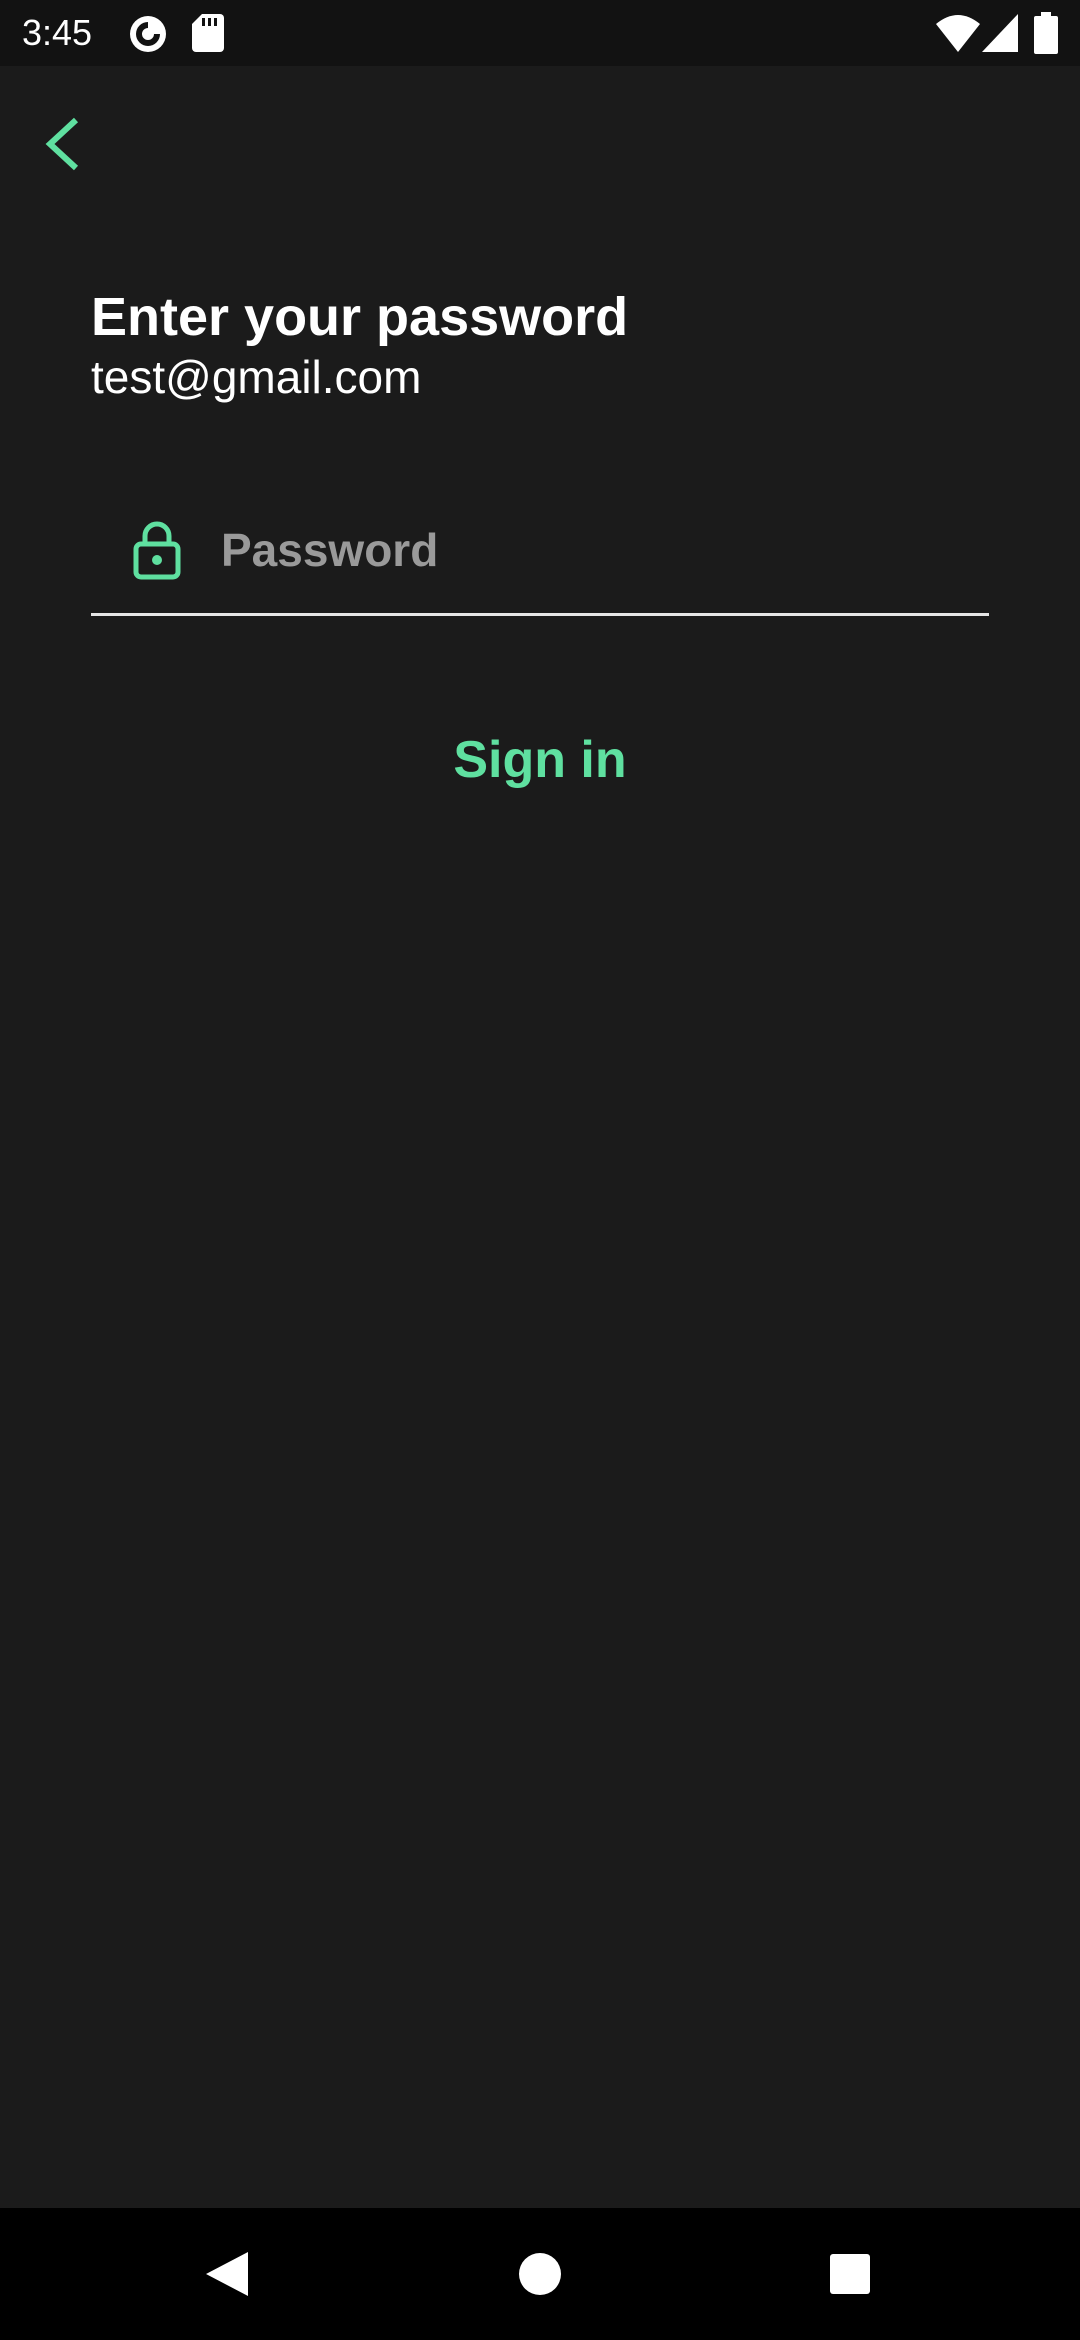 The image size is (1080, 2340). I want to click on home-circle-icon, so click(540, 2274).